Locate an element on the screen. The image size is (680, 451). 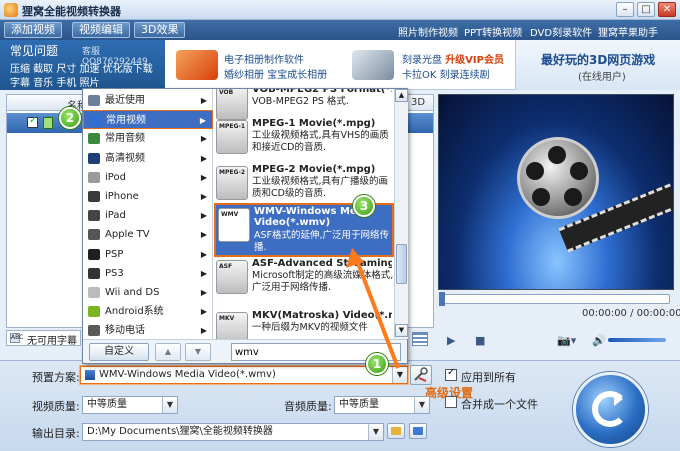
format-description: ASF格式的延伸,广泛用于网络传播. is located at coordinates (322, 241).